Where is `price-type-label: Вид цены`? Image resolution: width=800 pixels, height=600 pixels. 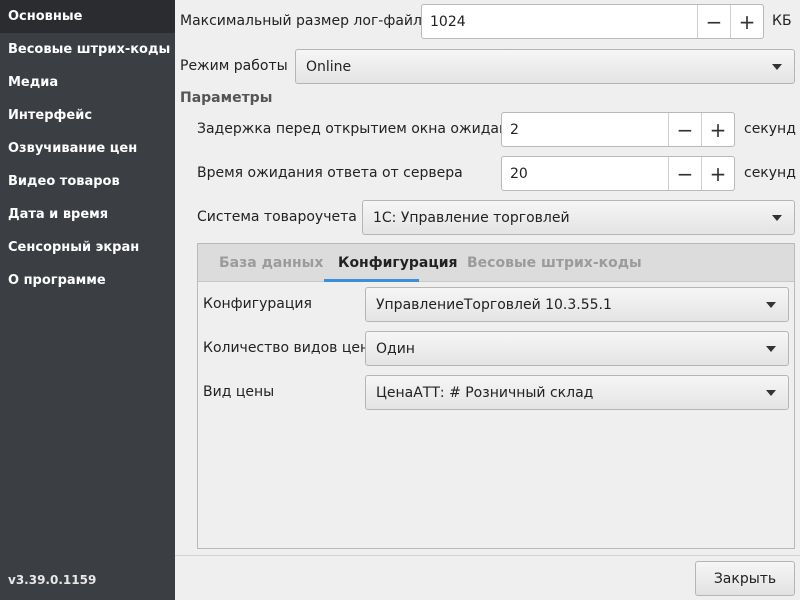 price-type-label: Вид цены is located at coordinates (239, 392).